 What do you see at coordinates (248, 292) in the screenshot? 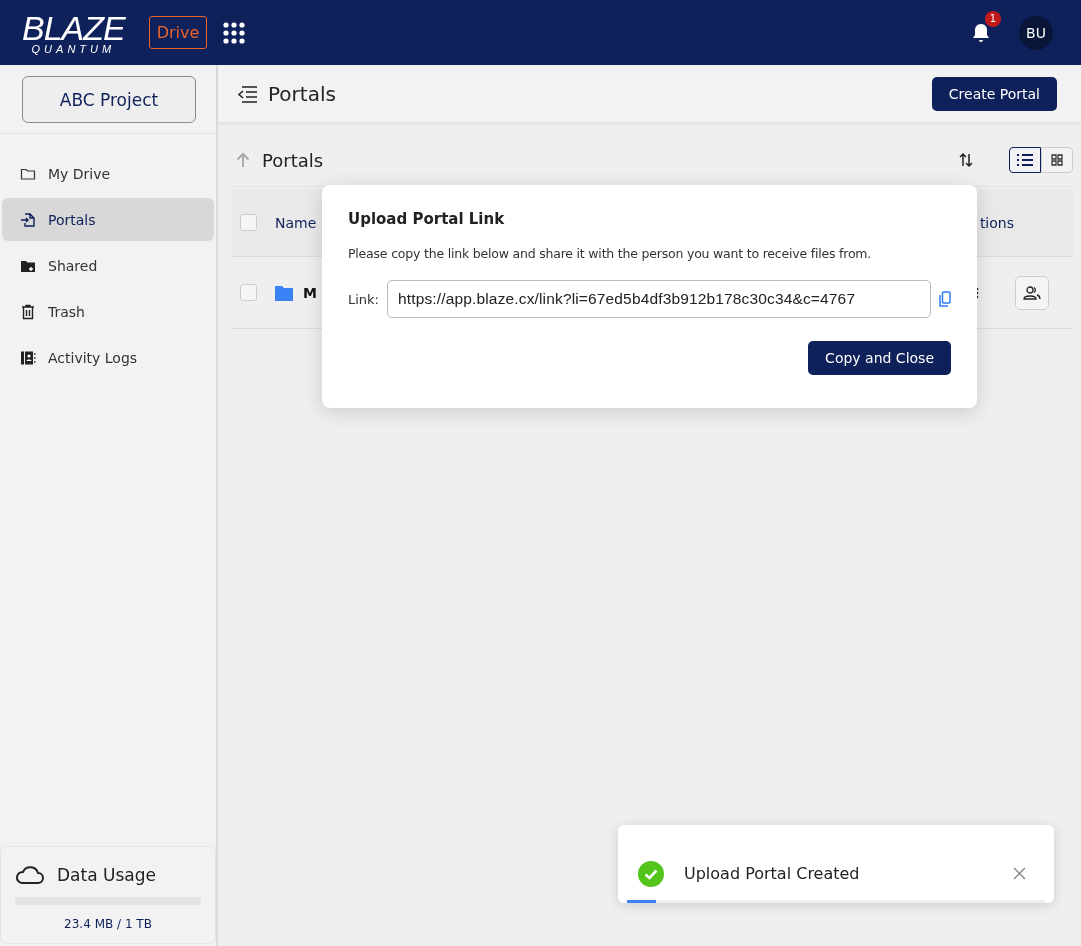
I see `row-checkbox` at bounding box center [248, 292].